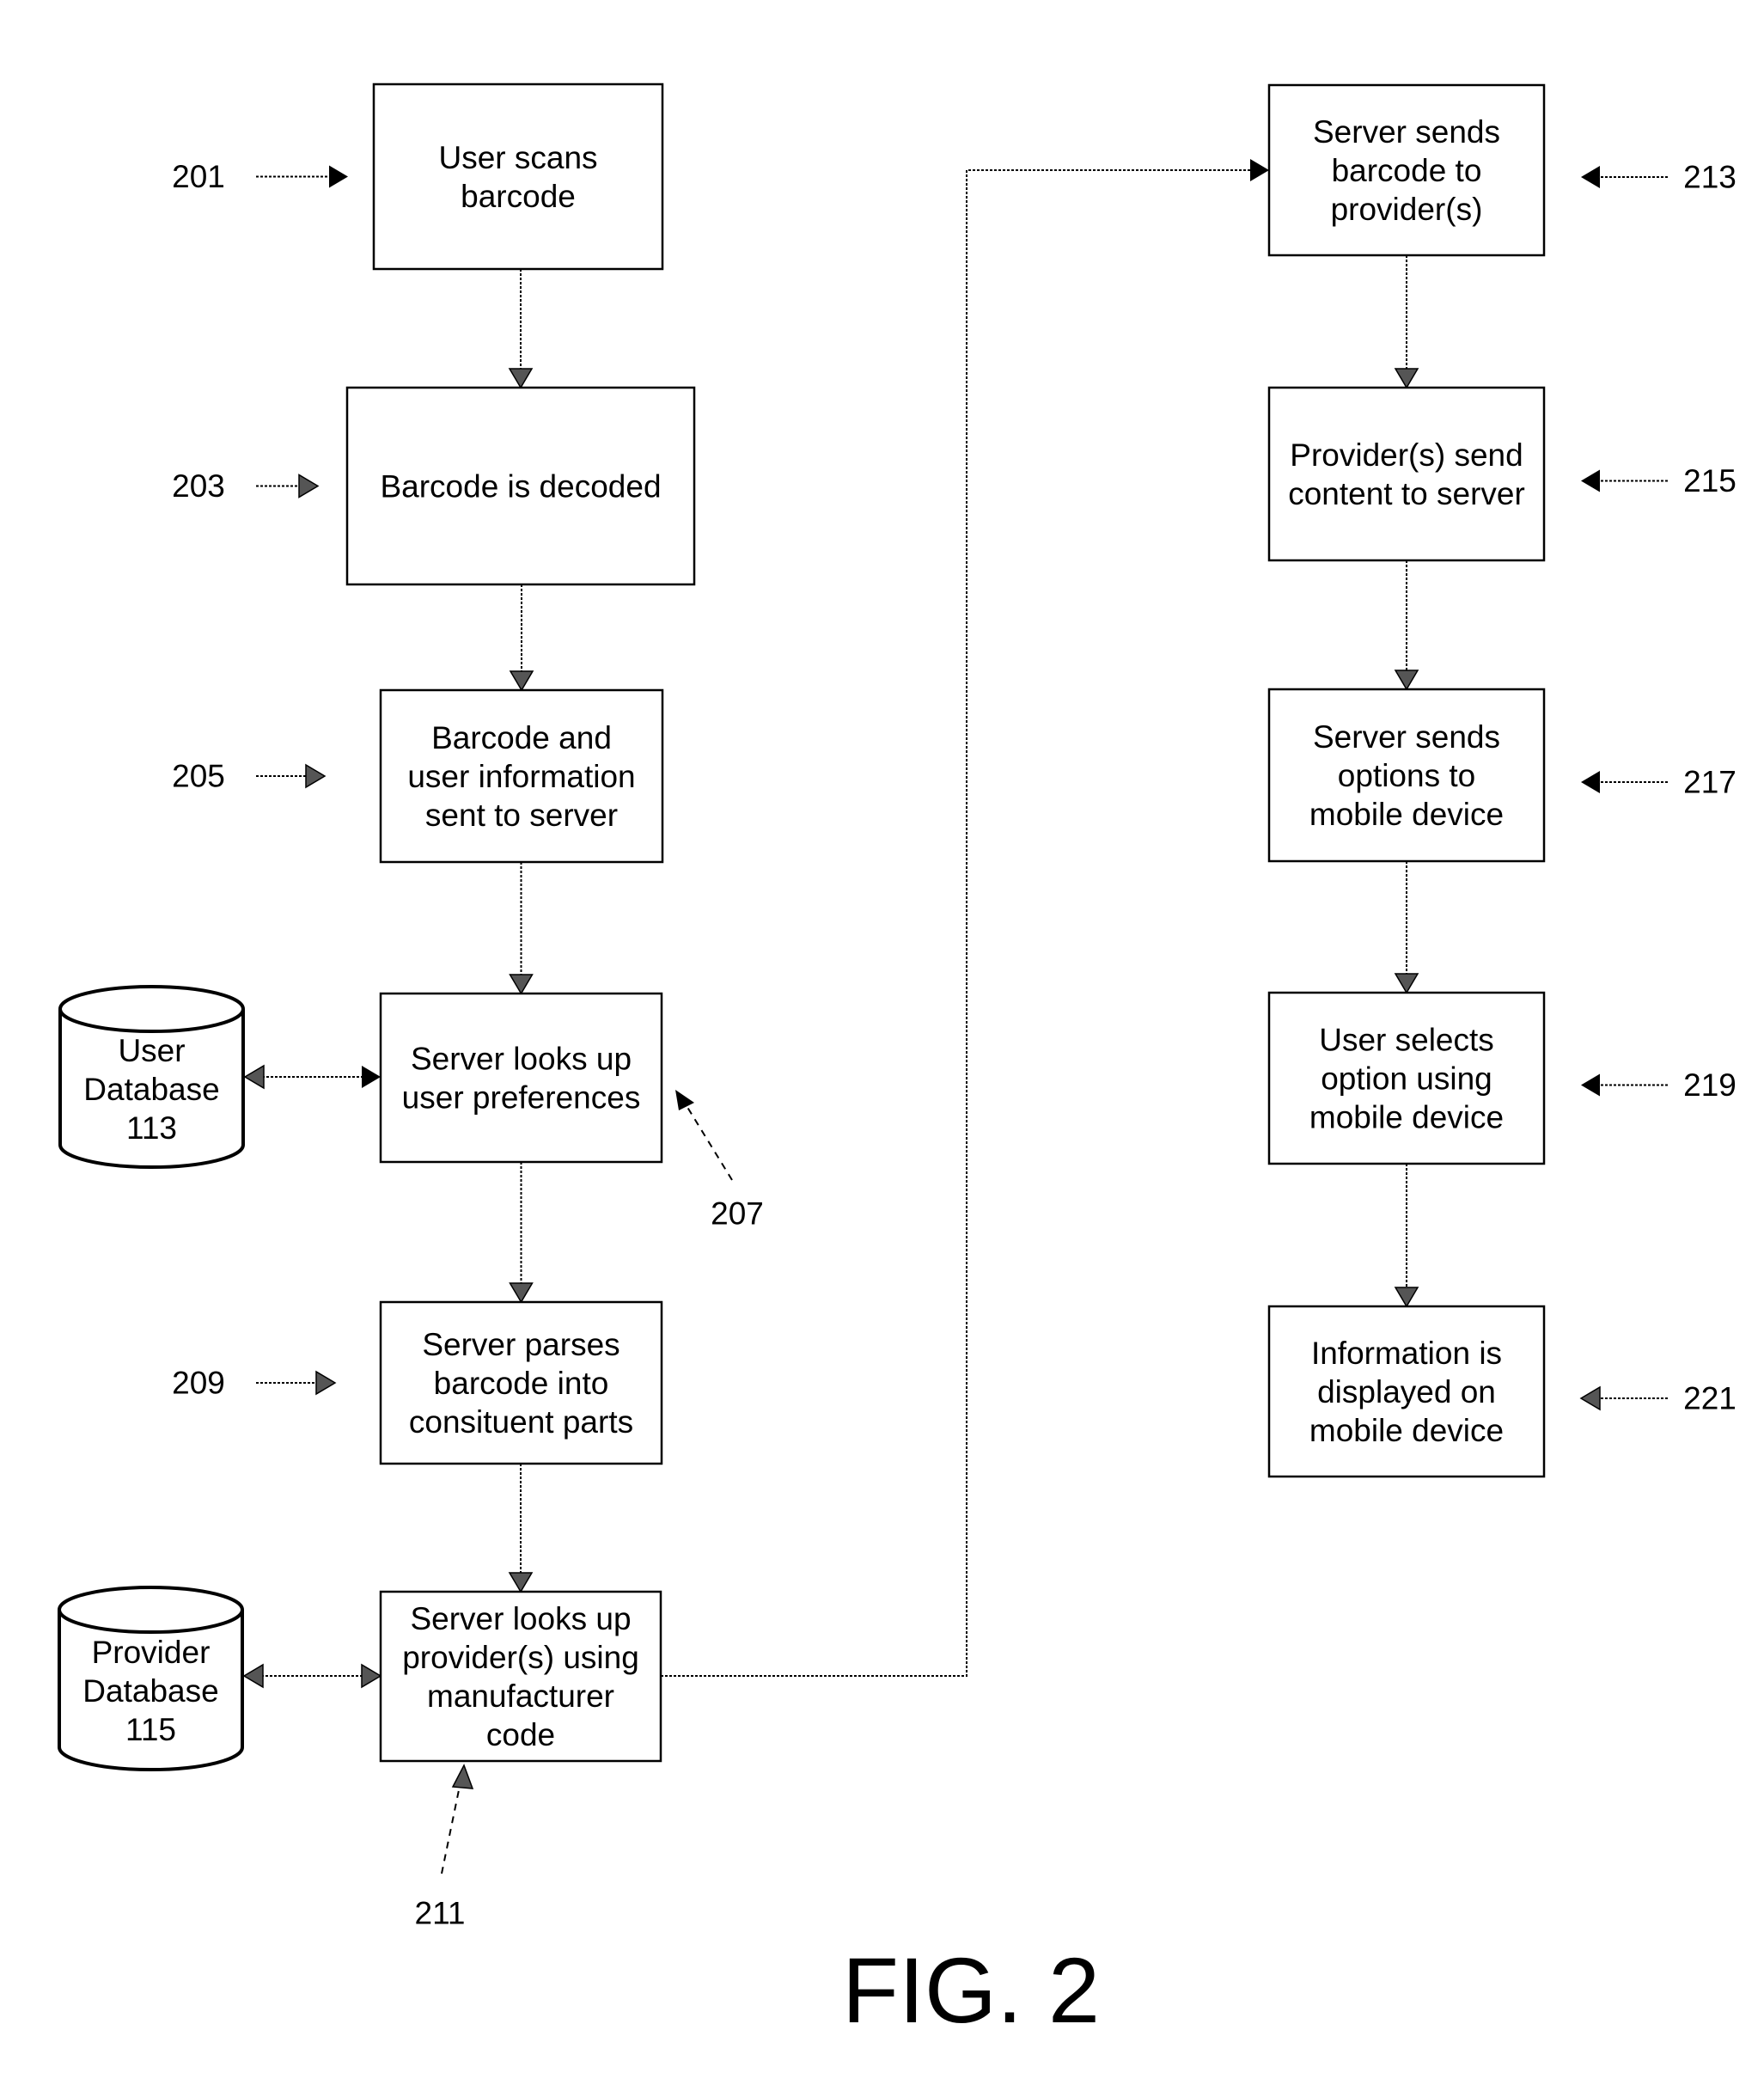 The image size is (1764, 2079). What do you see at coordinates (737, 1214) in the screenshot?
I see `ref-label-207: 207` at bounding box center [737, 1214].